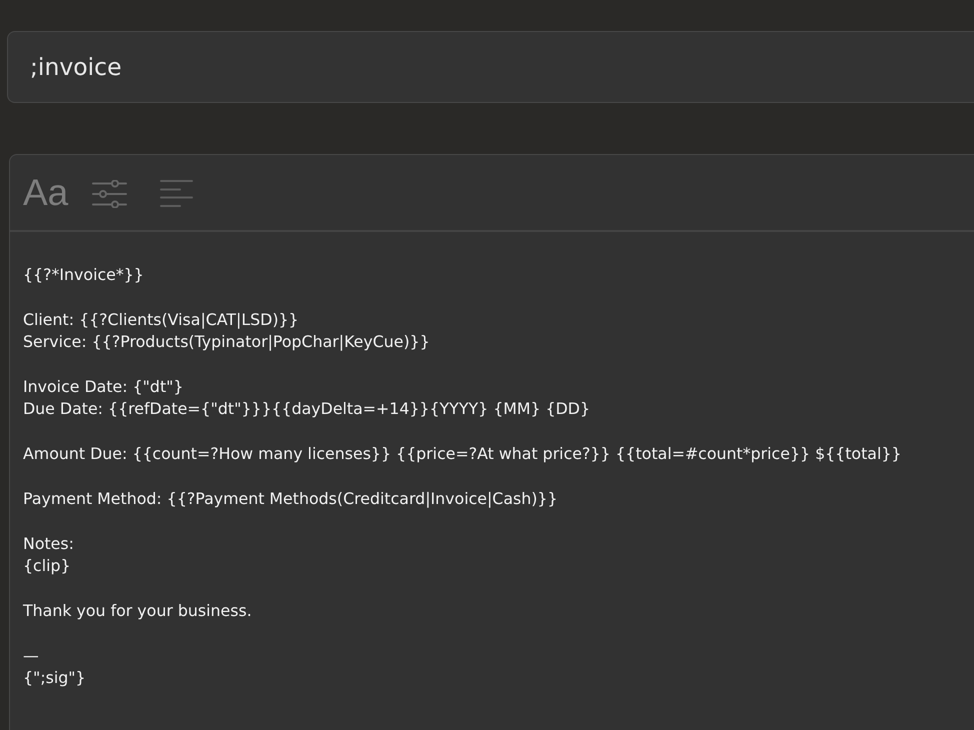  What do you see at coordinates (83, 275) in the screenshot?
I see `text-line: {{?*Invoice*}}` at bounding box center [83, 275].